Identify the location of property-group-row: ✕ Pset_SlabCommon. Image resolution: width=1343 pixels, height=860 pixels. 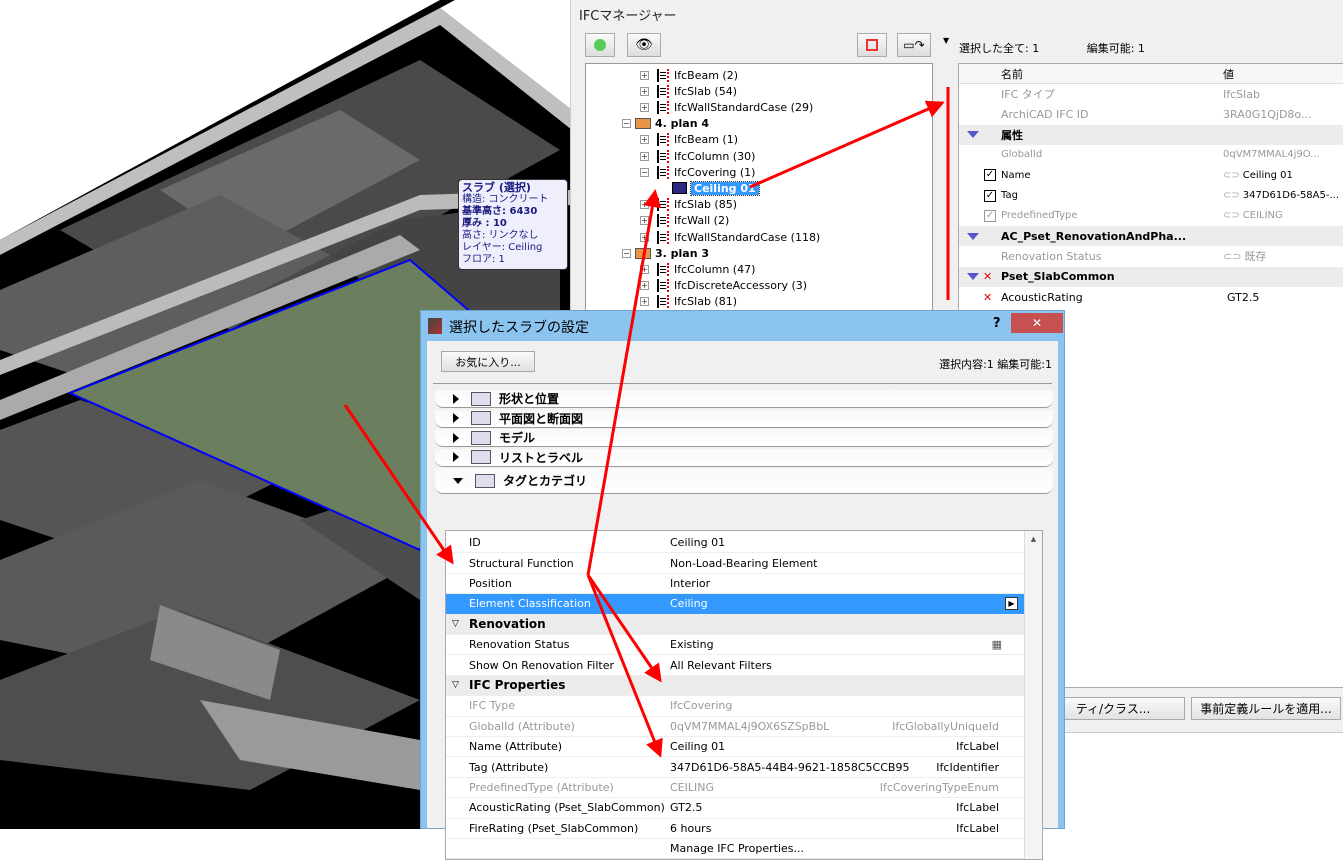
(1151, 276).